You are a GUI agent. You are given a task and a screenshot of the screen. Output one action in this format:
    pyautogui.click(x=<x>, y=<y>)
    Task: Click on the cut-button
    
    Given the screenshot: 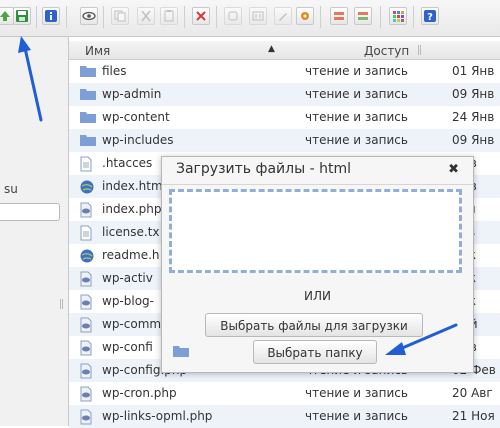 What is the action you would take?
    pyautogui.click(x=146, y=16)
    